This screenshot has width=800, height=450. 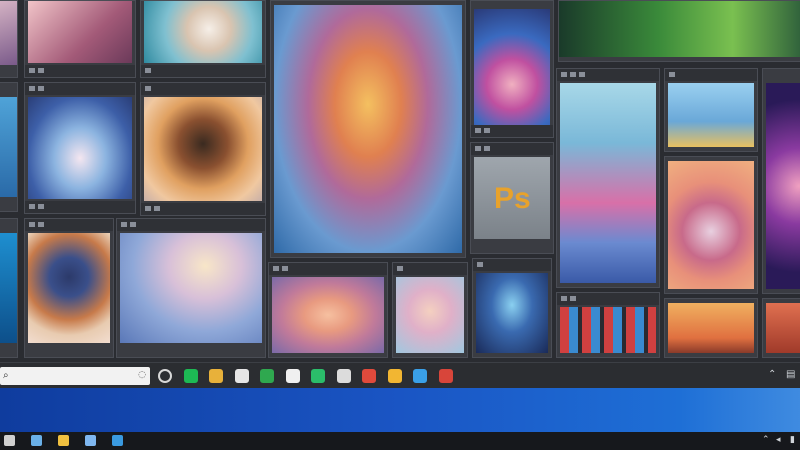 What do you see at coordinates (9, 440) in the screenshot?
I see `windows-icon` at bounding box center [9, 440].